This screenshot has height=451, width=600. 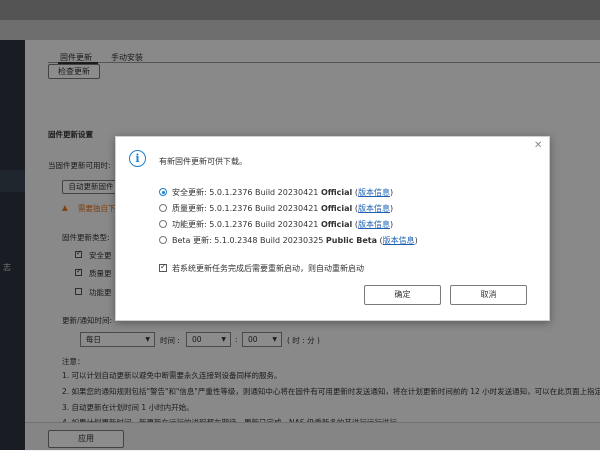 What do you see at coordinates (246, 192) in the screenshot?
I see `option-security-text: 安全更新: 5.0.1.2376 Build 20230421` at bounding box center [246, 192].